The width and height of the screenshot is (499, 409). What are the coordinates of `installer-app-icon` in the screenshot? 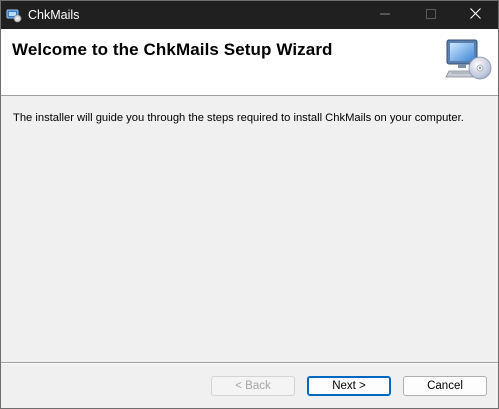 It's located at (14, 15).